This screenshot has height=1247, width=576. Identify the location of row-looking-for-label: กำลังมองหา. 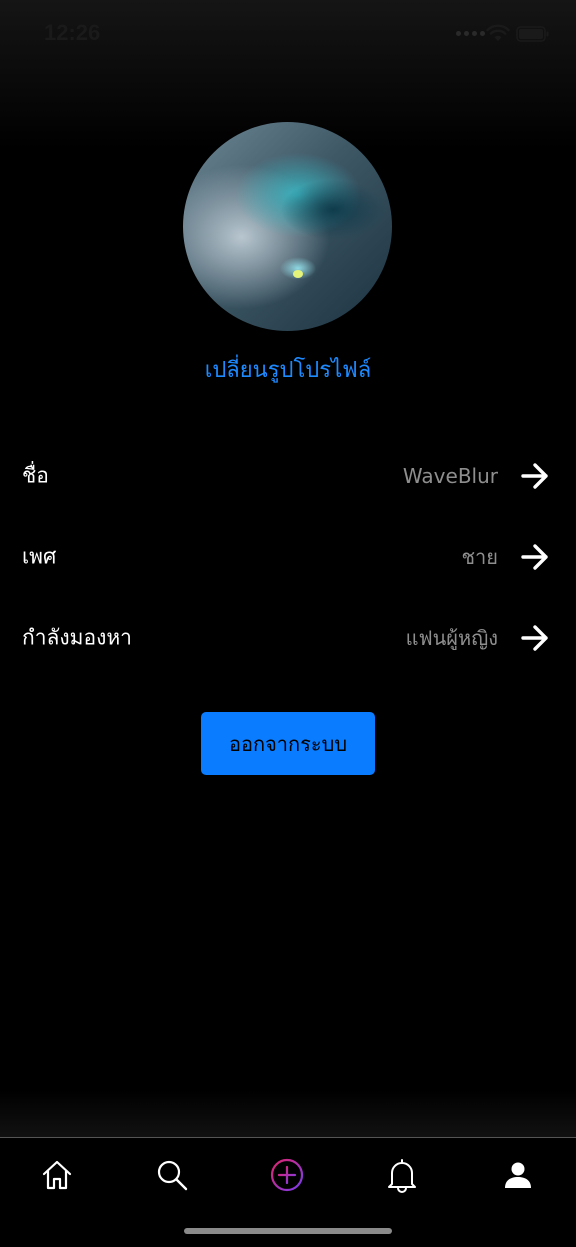
(77, 637).